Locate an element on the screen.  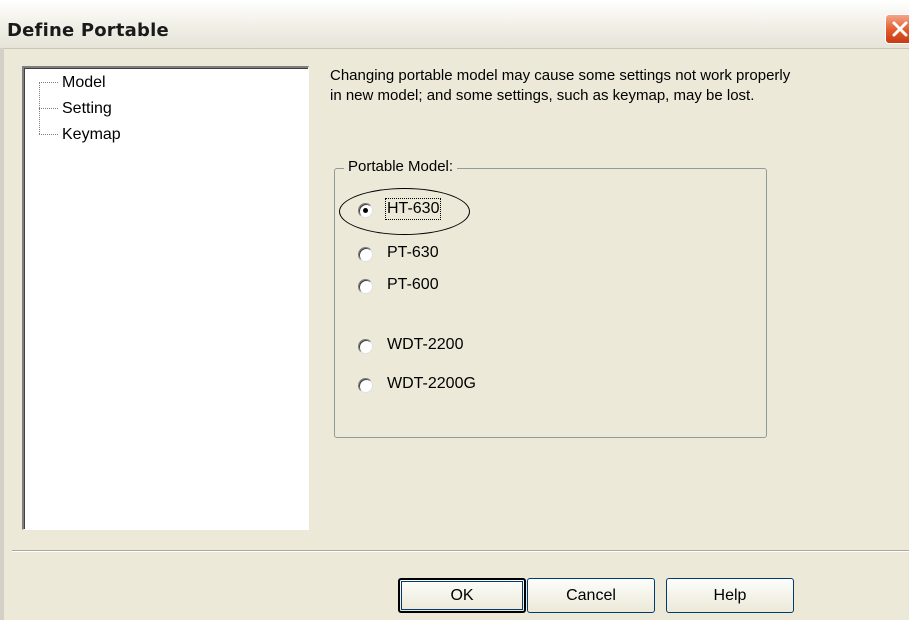
close-button is located at coordinates (897, 29).